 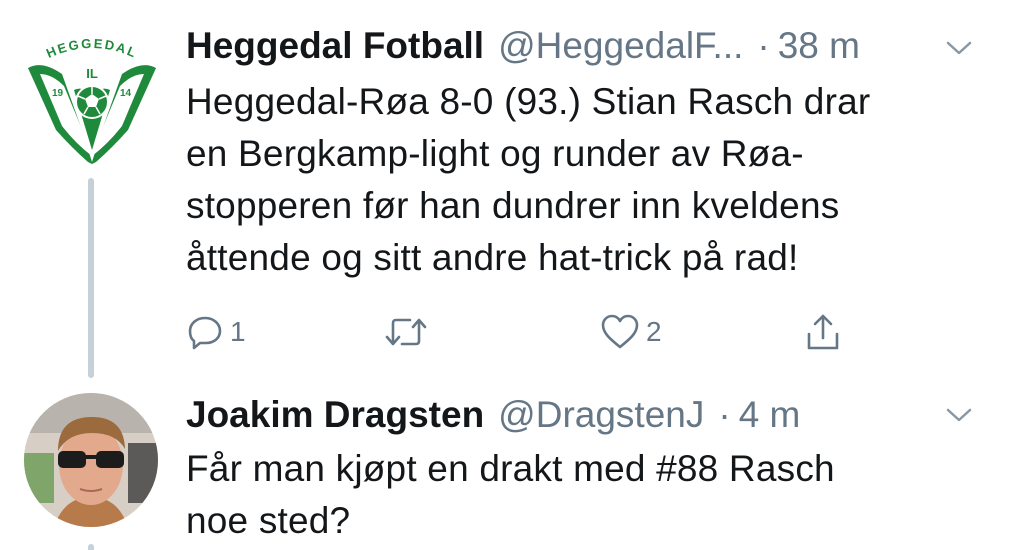 What do you see at coordinates (495, 153) in the screenshot?
I see `tweet-text-line: en Bergkamp-light og runder av Røa-` at bounding box center [495, 153].